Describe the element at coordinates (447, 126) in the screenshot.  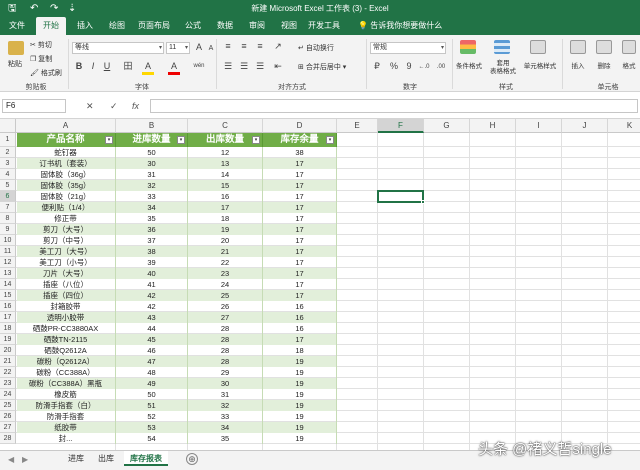
I see `column-header-g: G` at that location.